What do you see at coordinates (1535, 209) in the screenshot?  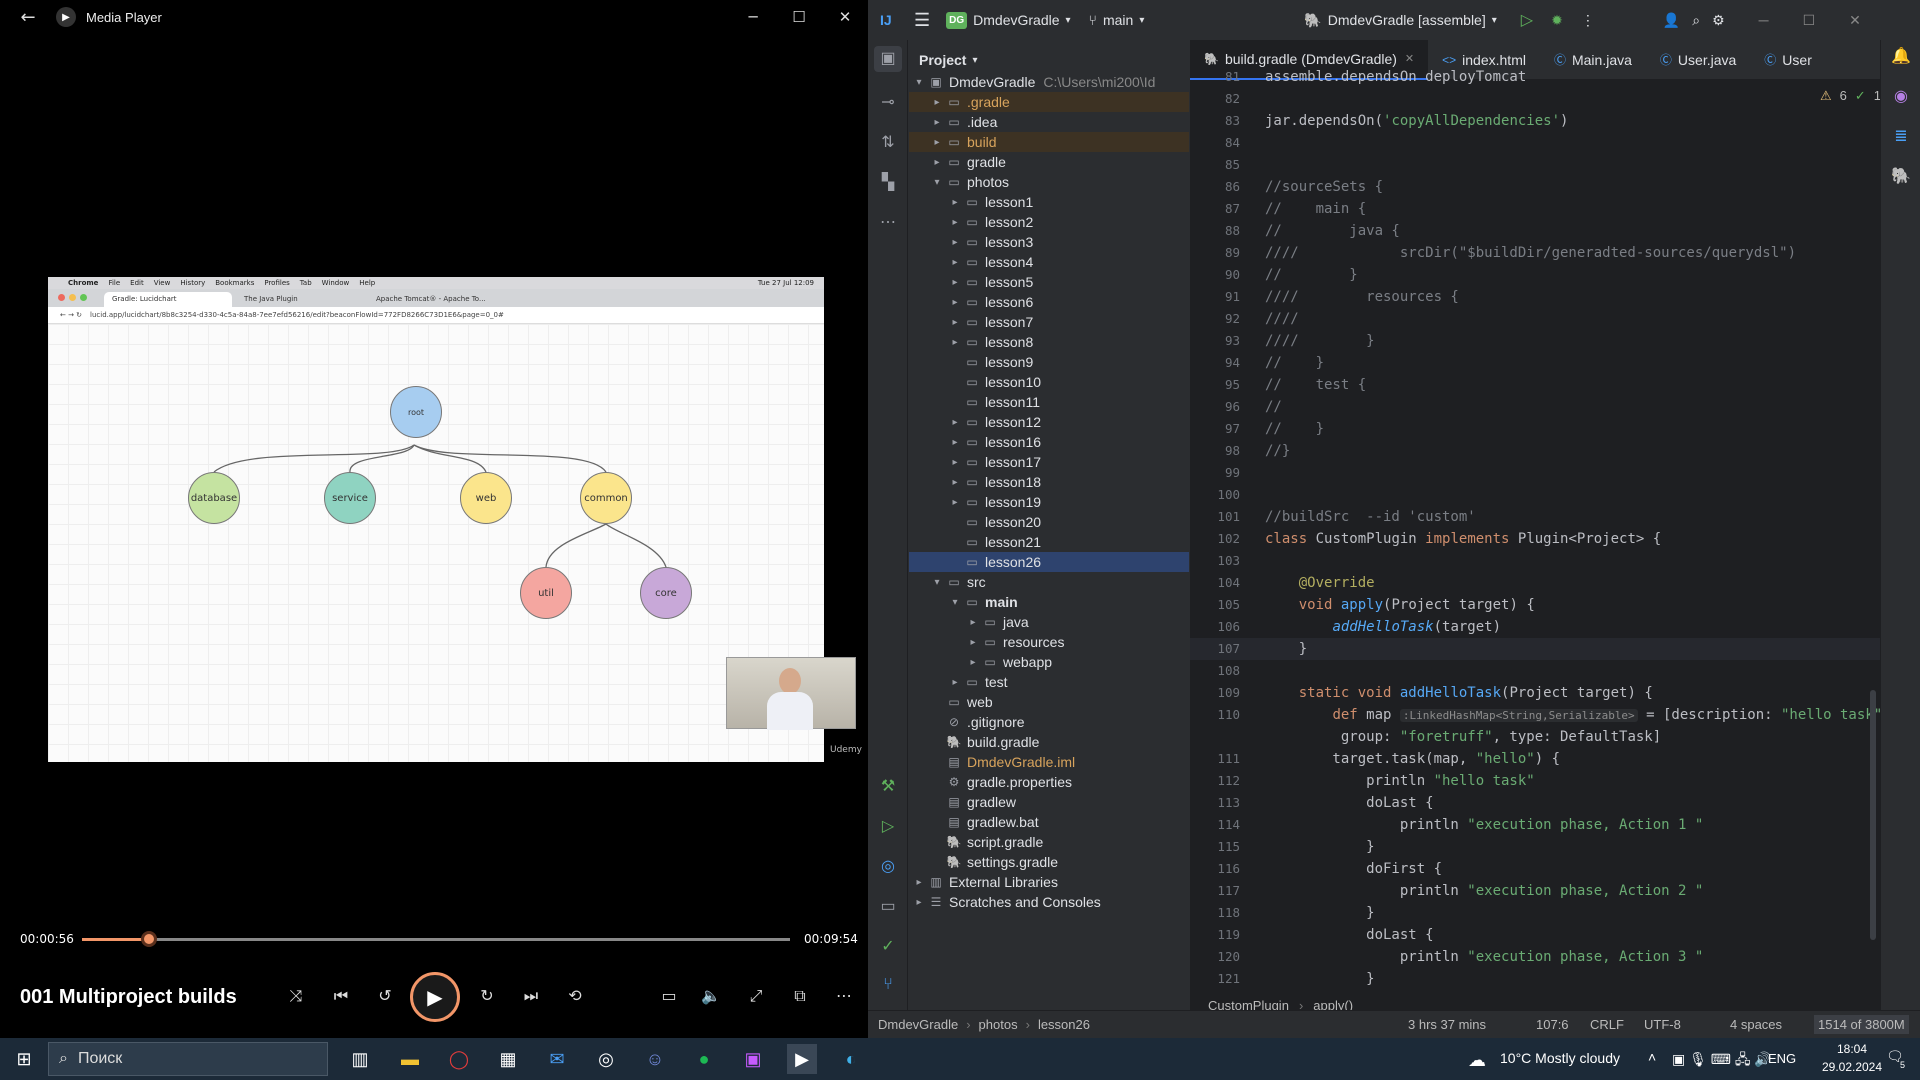 I see `code-line: 87 // main {` at bounding box center [1535, 209].